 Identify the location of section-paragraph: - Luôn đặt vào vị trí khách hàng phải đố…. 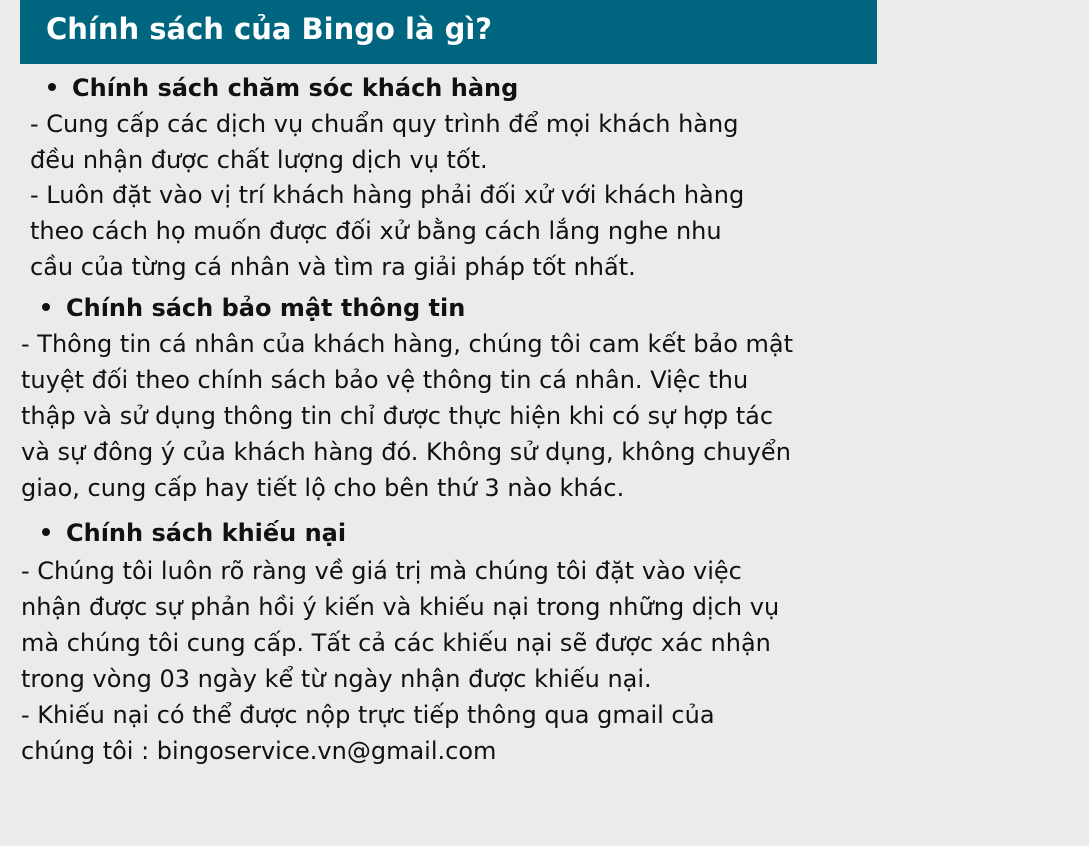
(387, 231).